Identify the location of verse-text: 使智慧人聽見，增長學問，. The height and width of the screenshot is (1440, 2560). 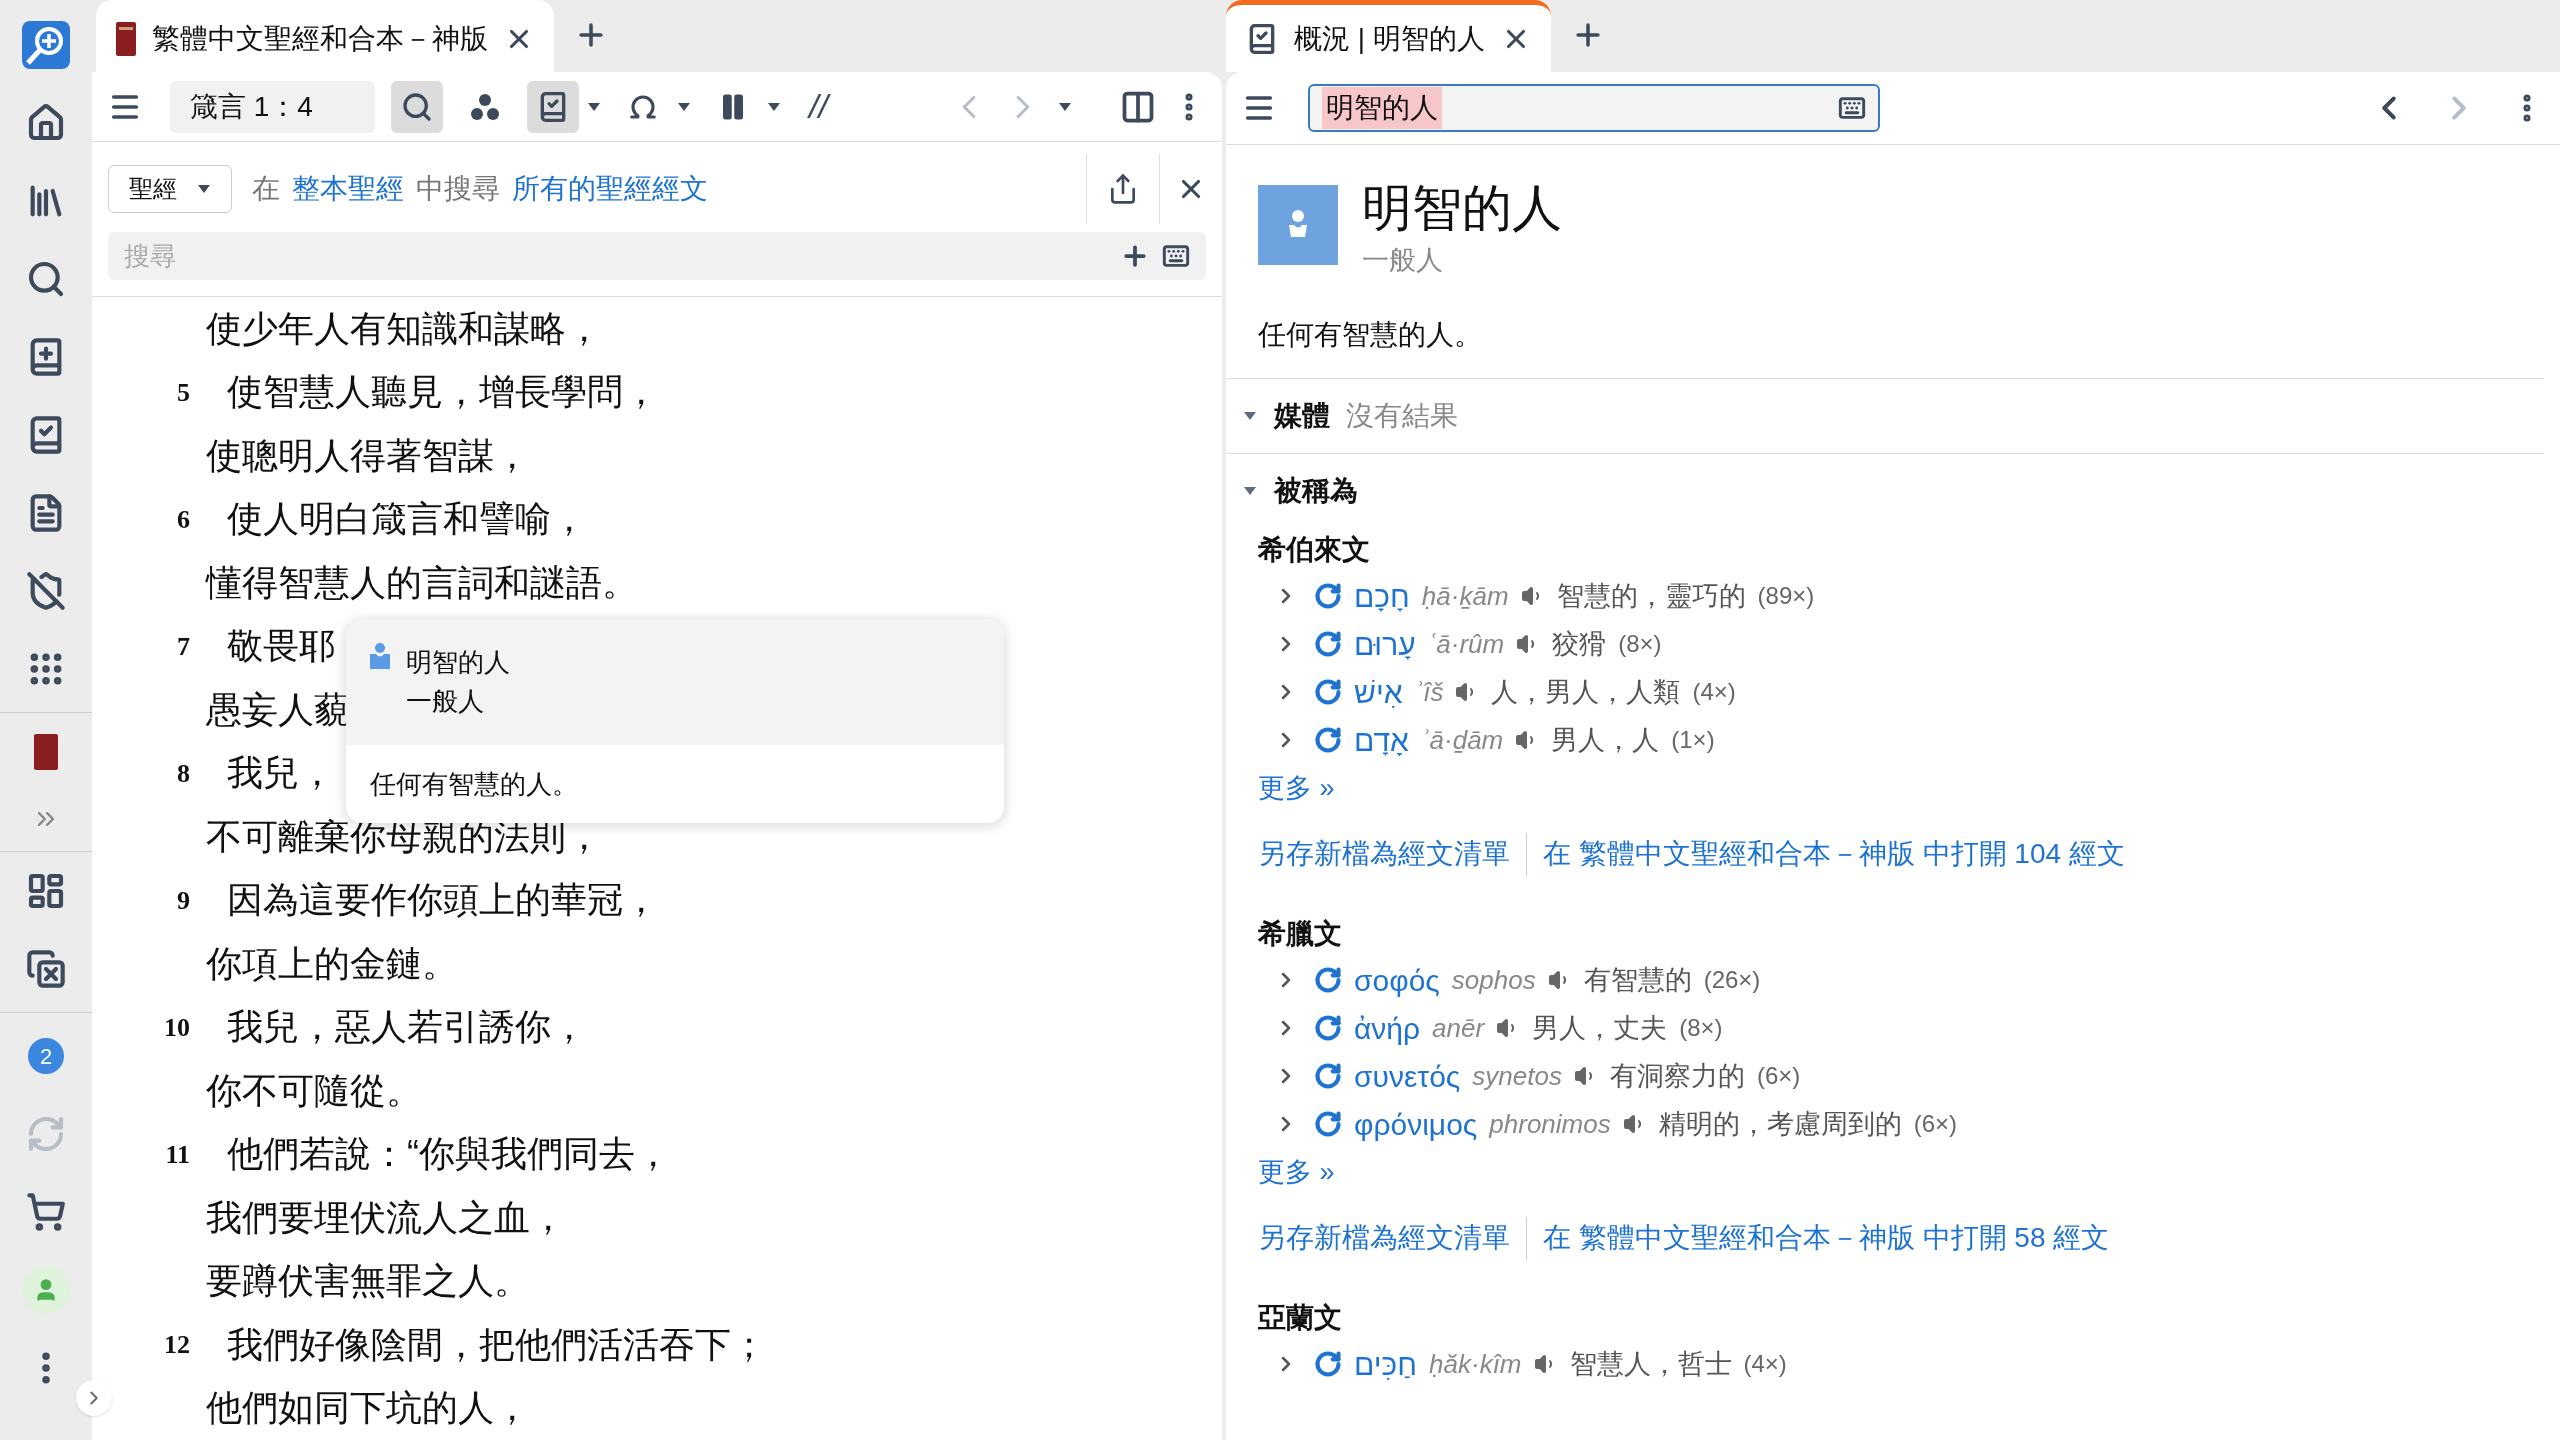
(443, 392).